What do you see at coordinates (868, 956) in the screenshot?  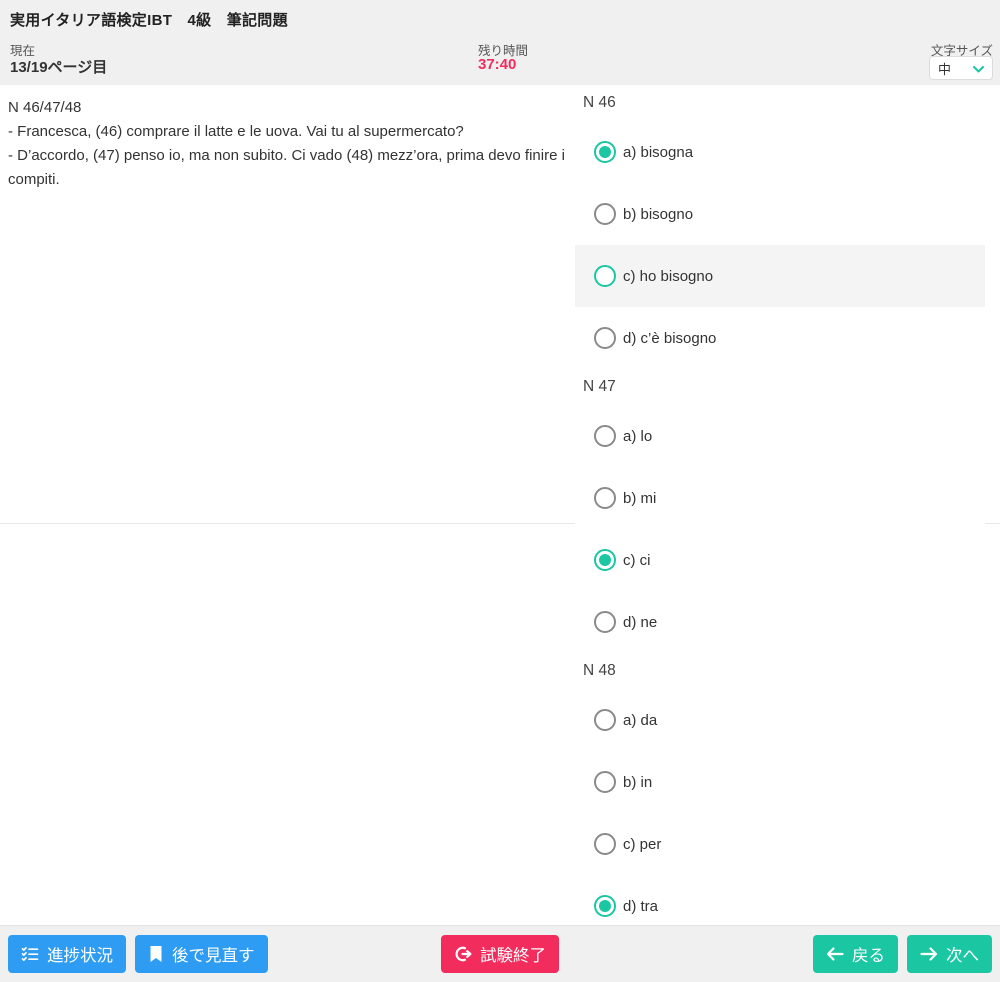 I see `back-button-label: 戻る` at bounding box center [868, 956].